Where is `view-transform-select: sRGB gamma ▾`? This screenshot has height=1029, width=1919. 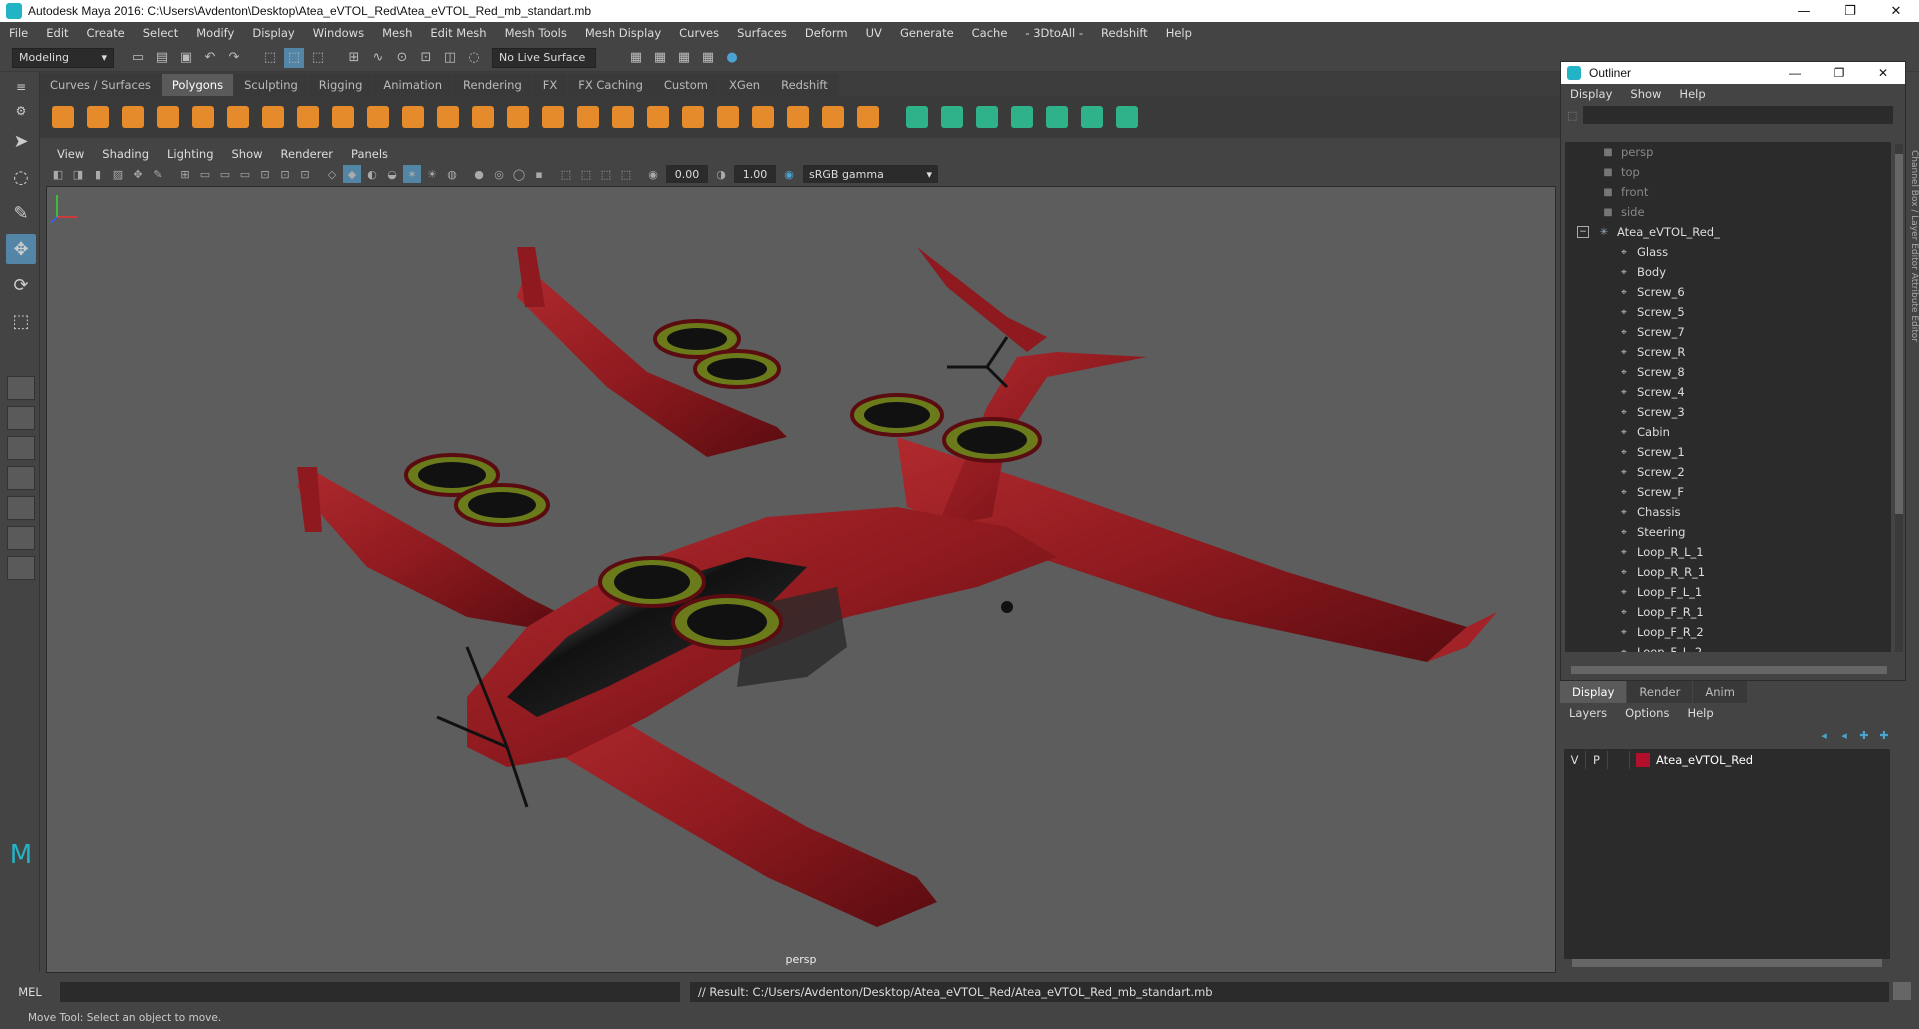
view-transform-select: sRGB gamma ▾ is located at coordinates (870, 174).